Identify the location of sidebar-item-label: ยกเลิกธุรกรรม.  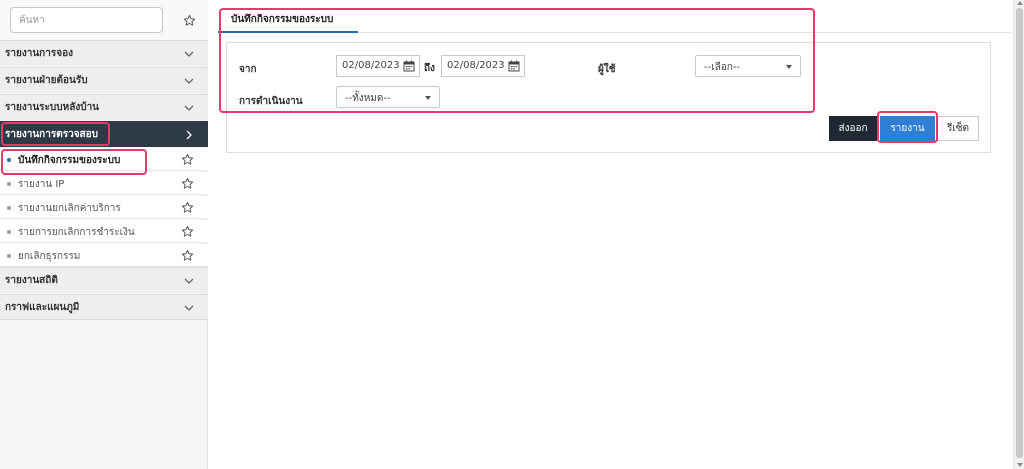
(49, 256).